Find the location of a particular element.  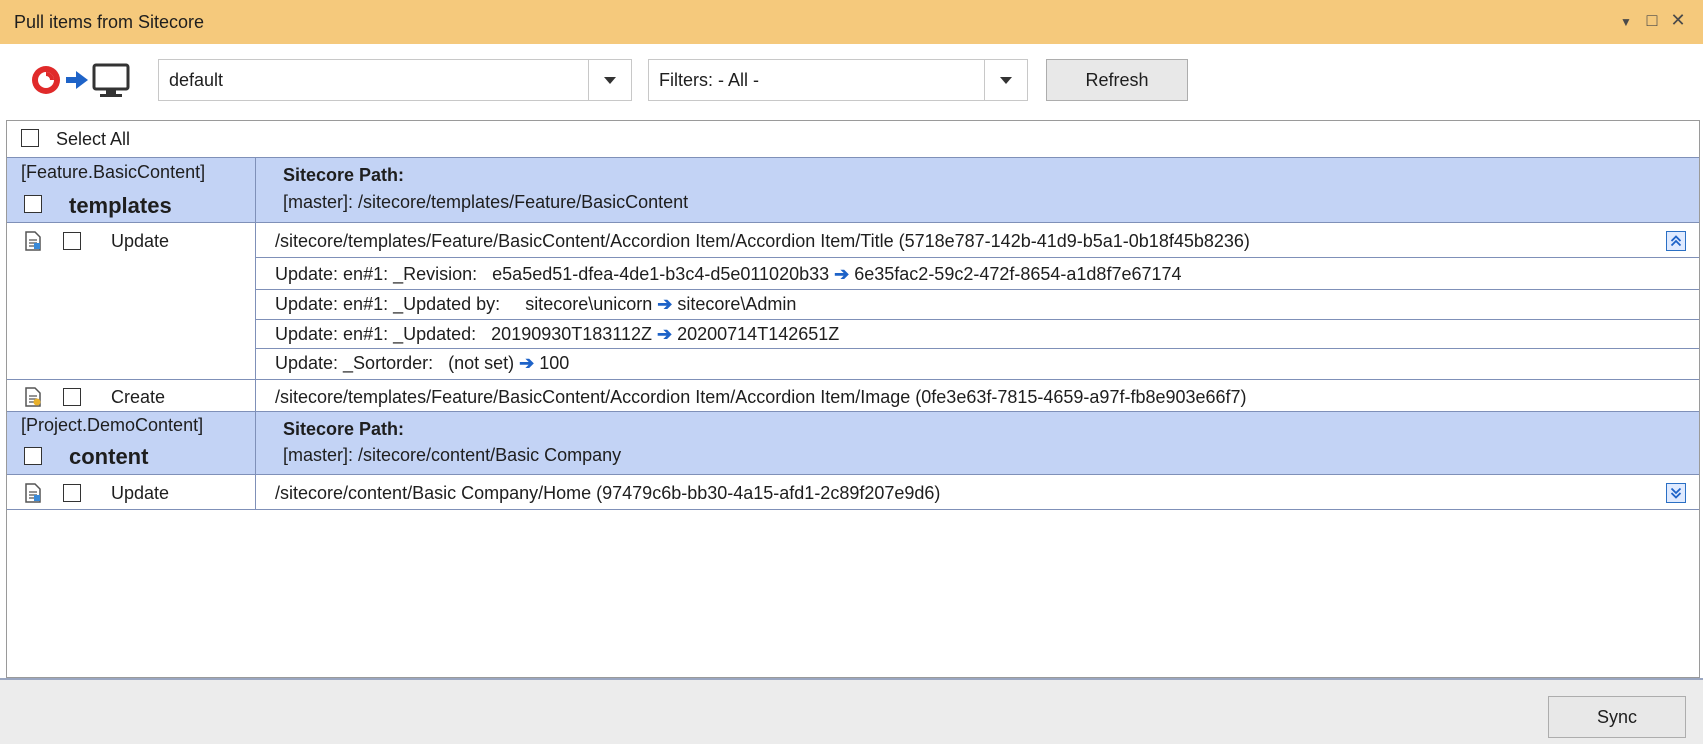

change-to: 6e35fac2-59c2-472f-8654-a1d8f7e67174 is located at coordinates (1018, 274).